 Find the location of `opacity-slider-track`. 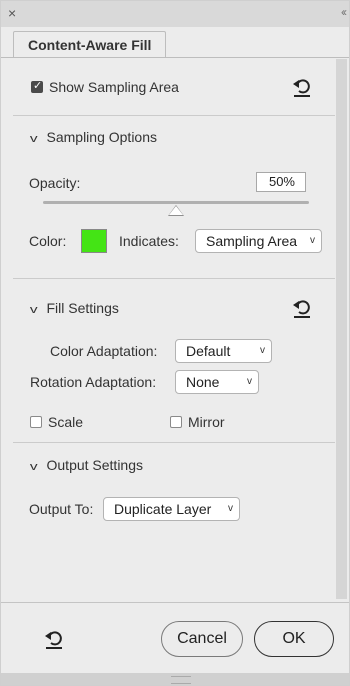

opacity-slider-track is located at coordinates (176, 202).